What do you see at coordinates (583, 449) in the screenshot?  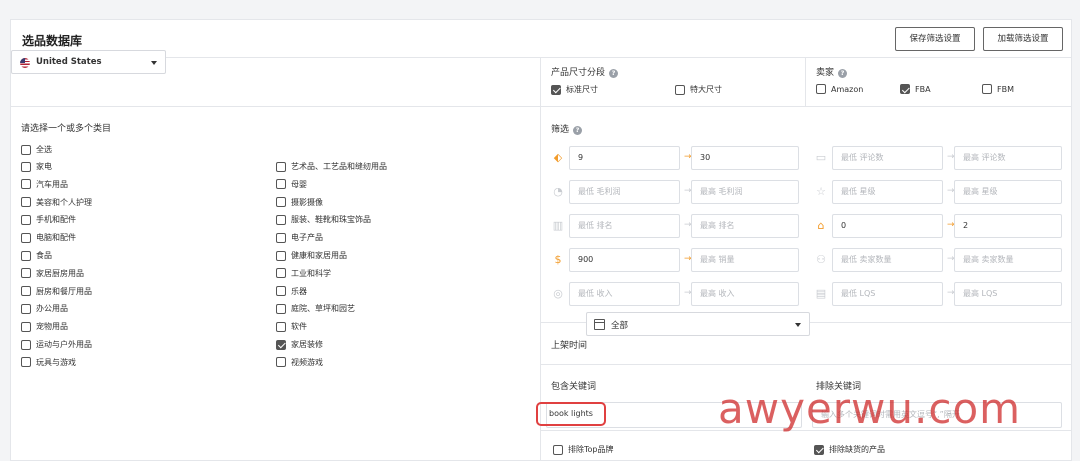 I see `exclude-top-brands: 排除Top品牌` at bounding box center [583, 449].